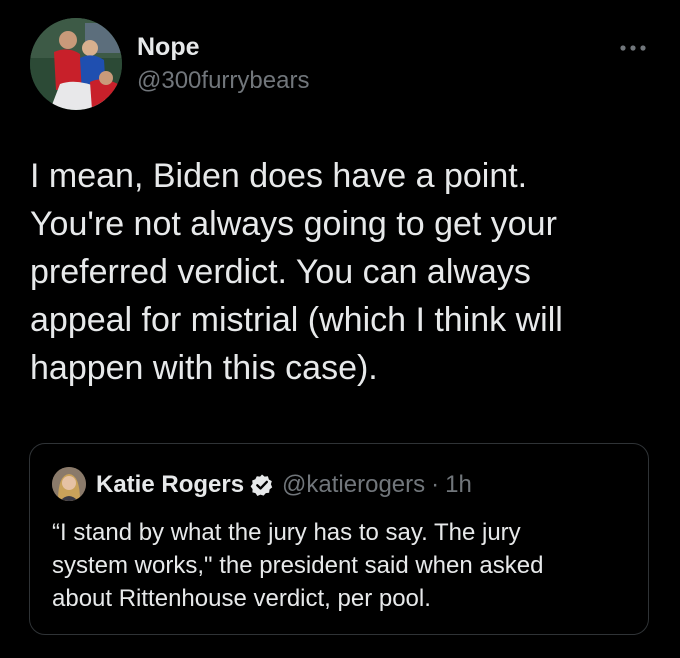  I want to click on quote-avatar-photo-icon, so click(69, 484).